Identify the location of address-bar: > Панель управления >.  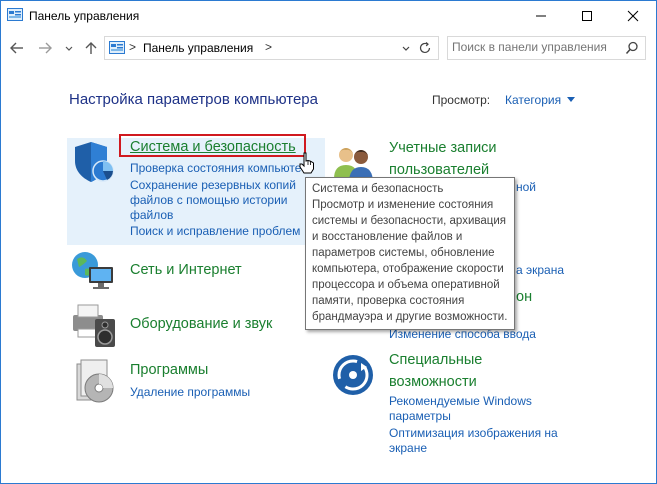
(271, 48).